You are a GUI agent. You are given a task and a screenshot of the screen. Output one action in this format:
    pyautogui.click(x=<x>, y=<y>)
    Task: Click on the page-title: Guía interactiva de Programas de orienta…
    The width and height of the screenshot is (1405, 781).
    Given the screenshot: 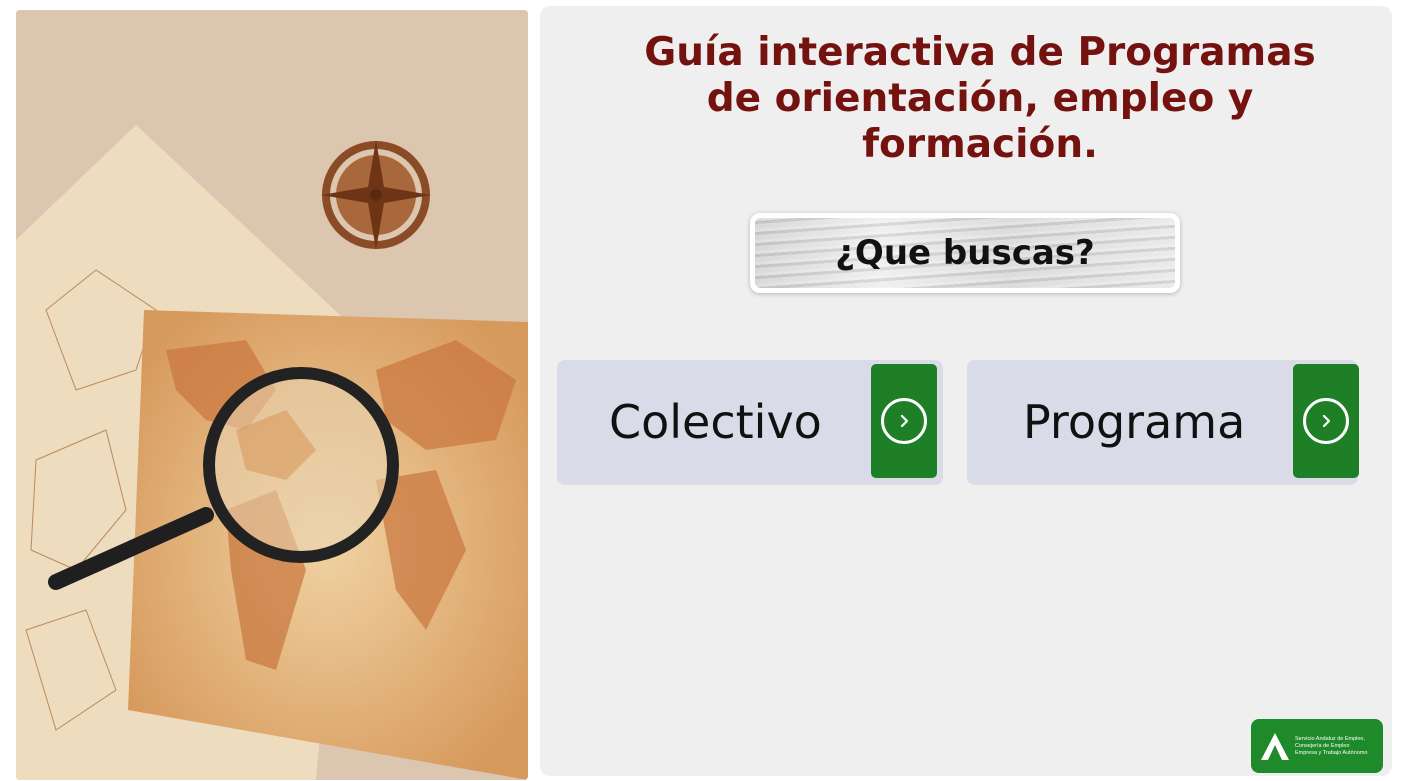 What is the action you would take?
    pyautogui.click(x=980, y=98)
    